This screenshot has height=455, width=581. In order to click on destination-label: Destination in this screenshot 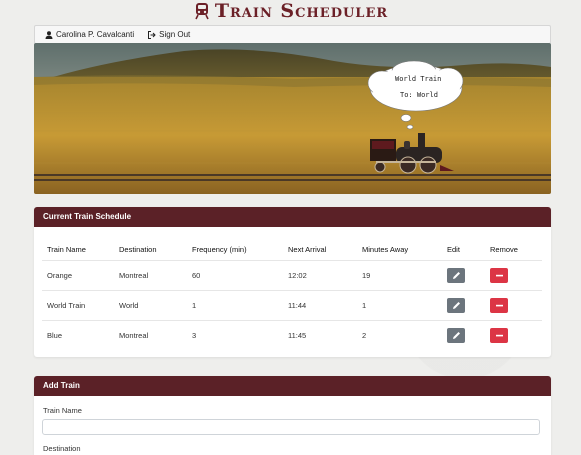, I will do `click(62, 448)`.